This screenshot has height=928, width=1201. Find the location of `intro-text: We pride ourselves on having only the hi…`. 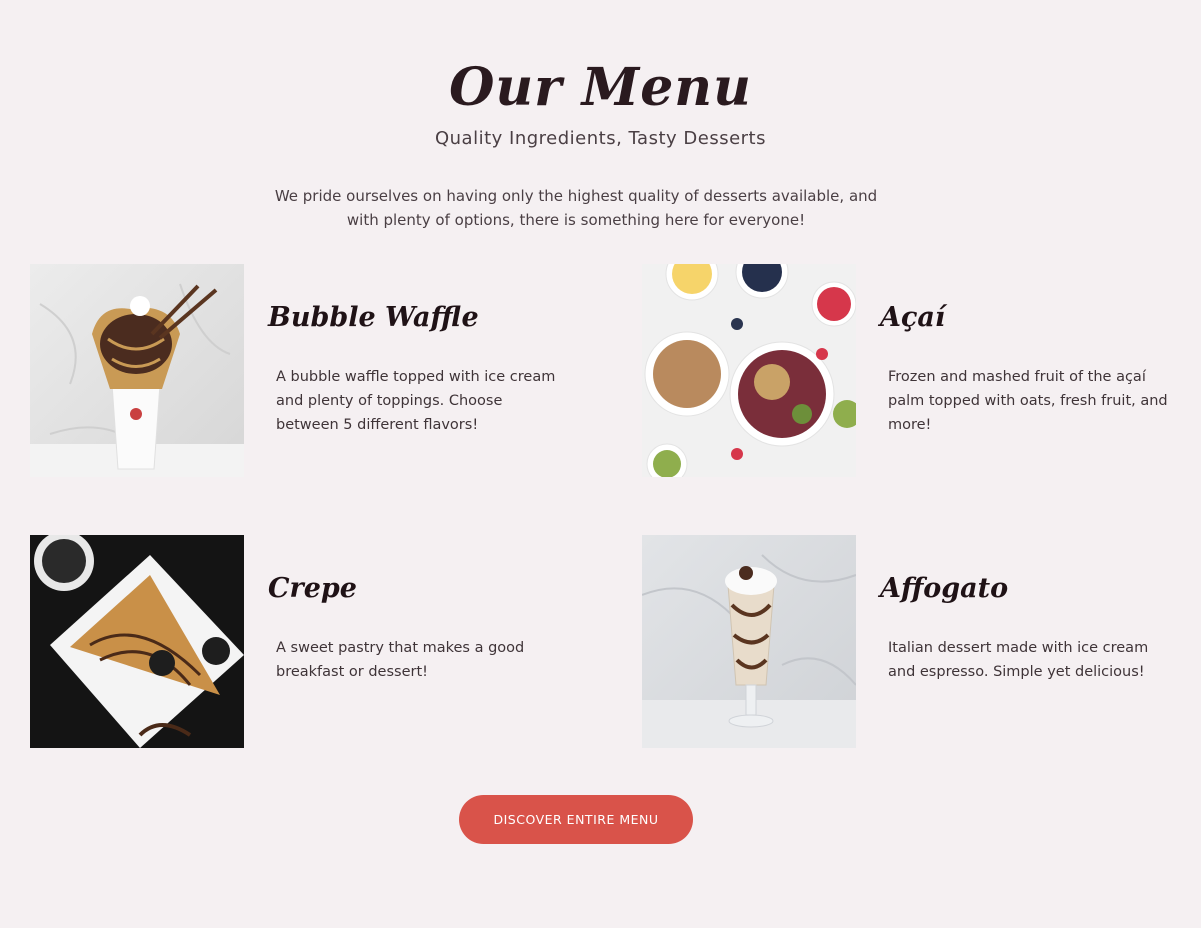

intro-text: We pride ourselves on having only the hi… is located at coordinates (576, 208).